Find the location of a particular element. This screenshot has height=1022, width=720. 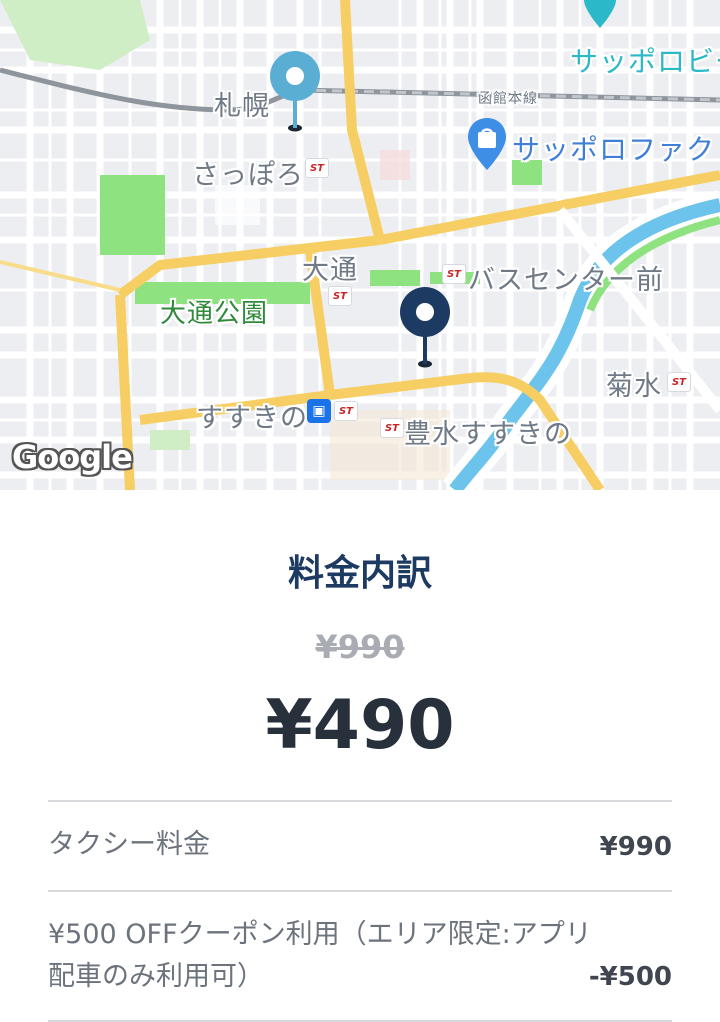

pickup-location-pin-icon is located at coordinates (295, 92).